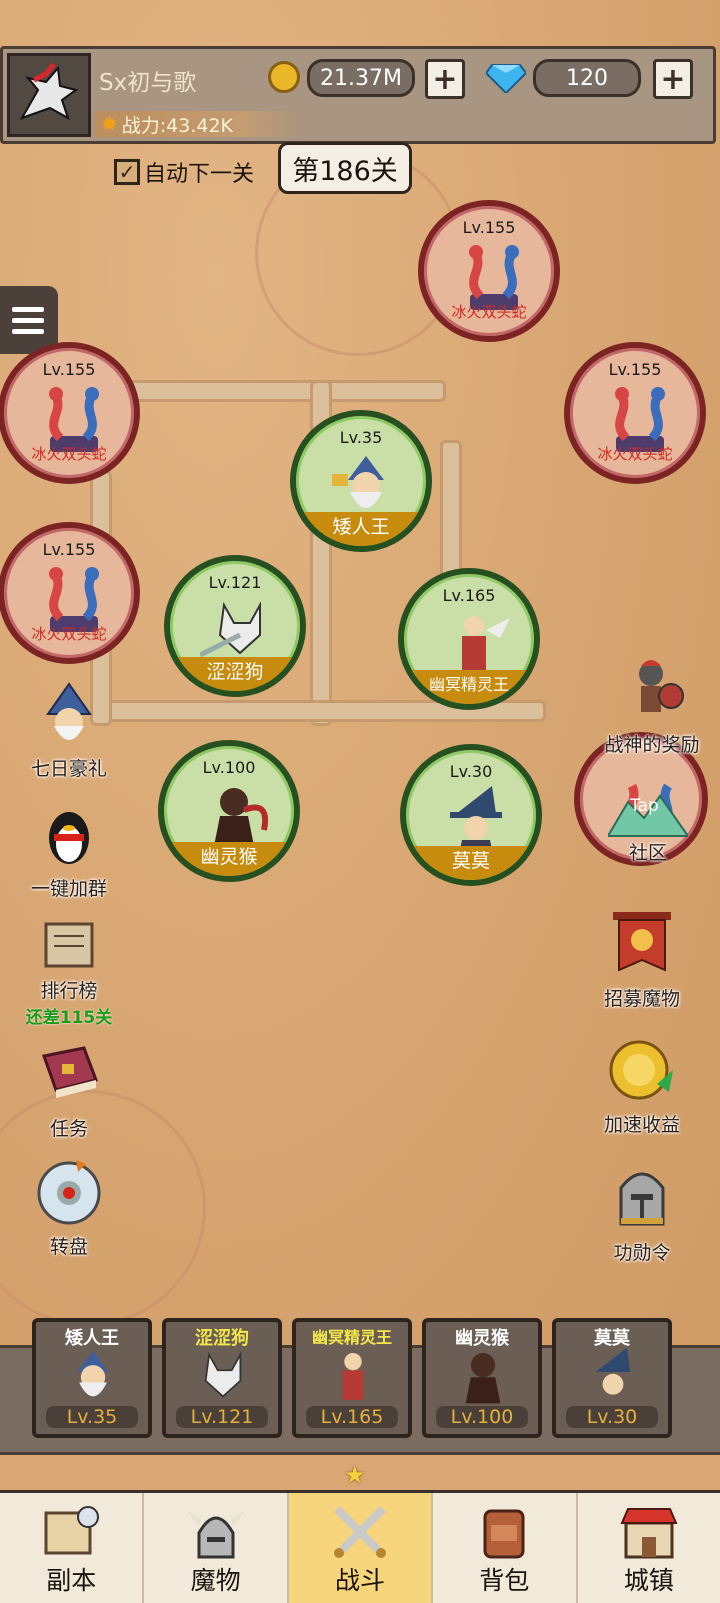  Describe the element at coordinates (361, 437) in the screenshot. I see `node-level: Lv.35` at that location.